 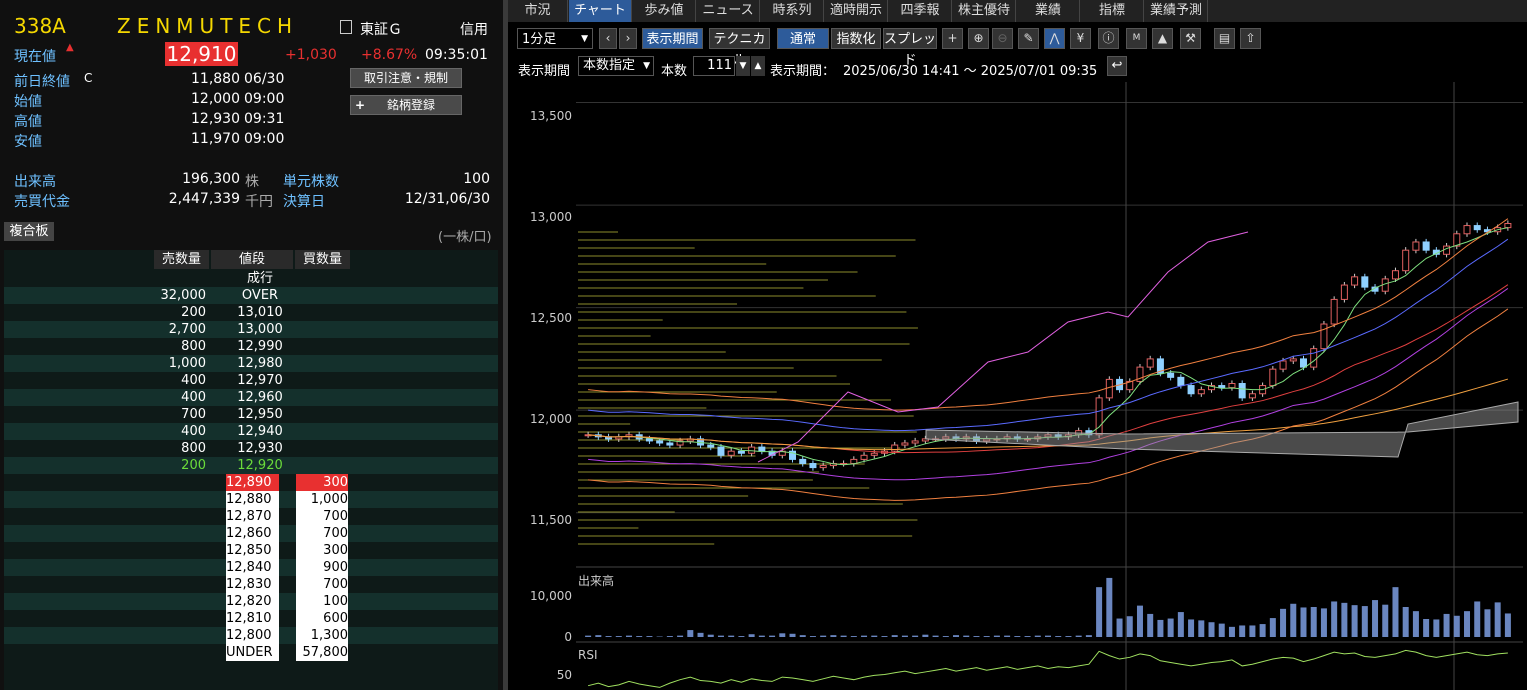 I want to click on order-book-row: 800 12,930, so click(x=251, y=448).